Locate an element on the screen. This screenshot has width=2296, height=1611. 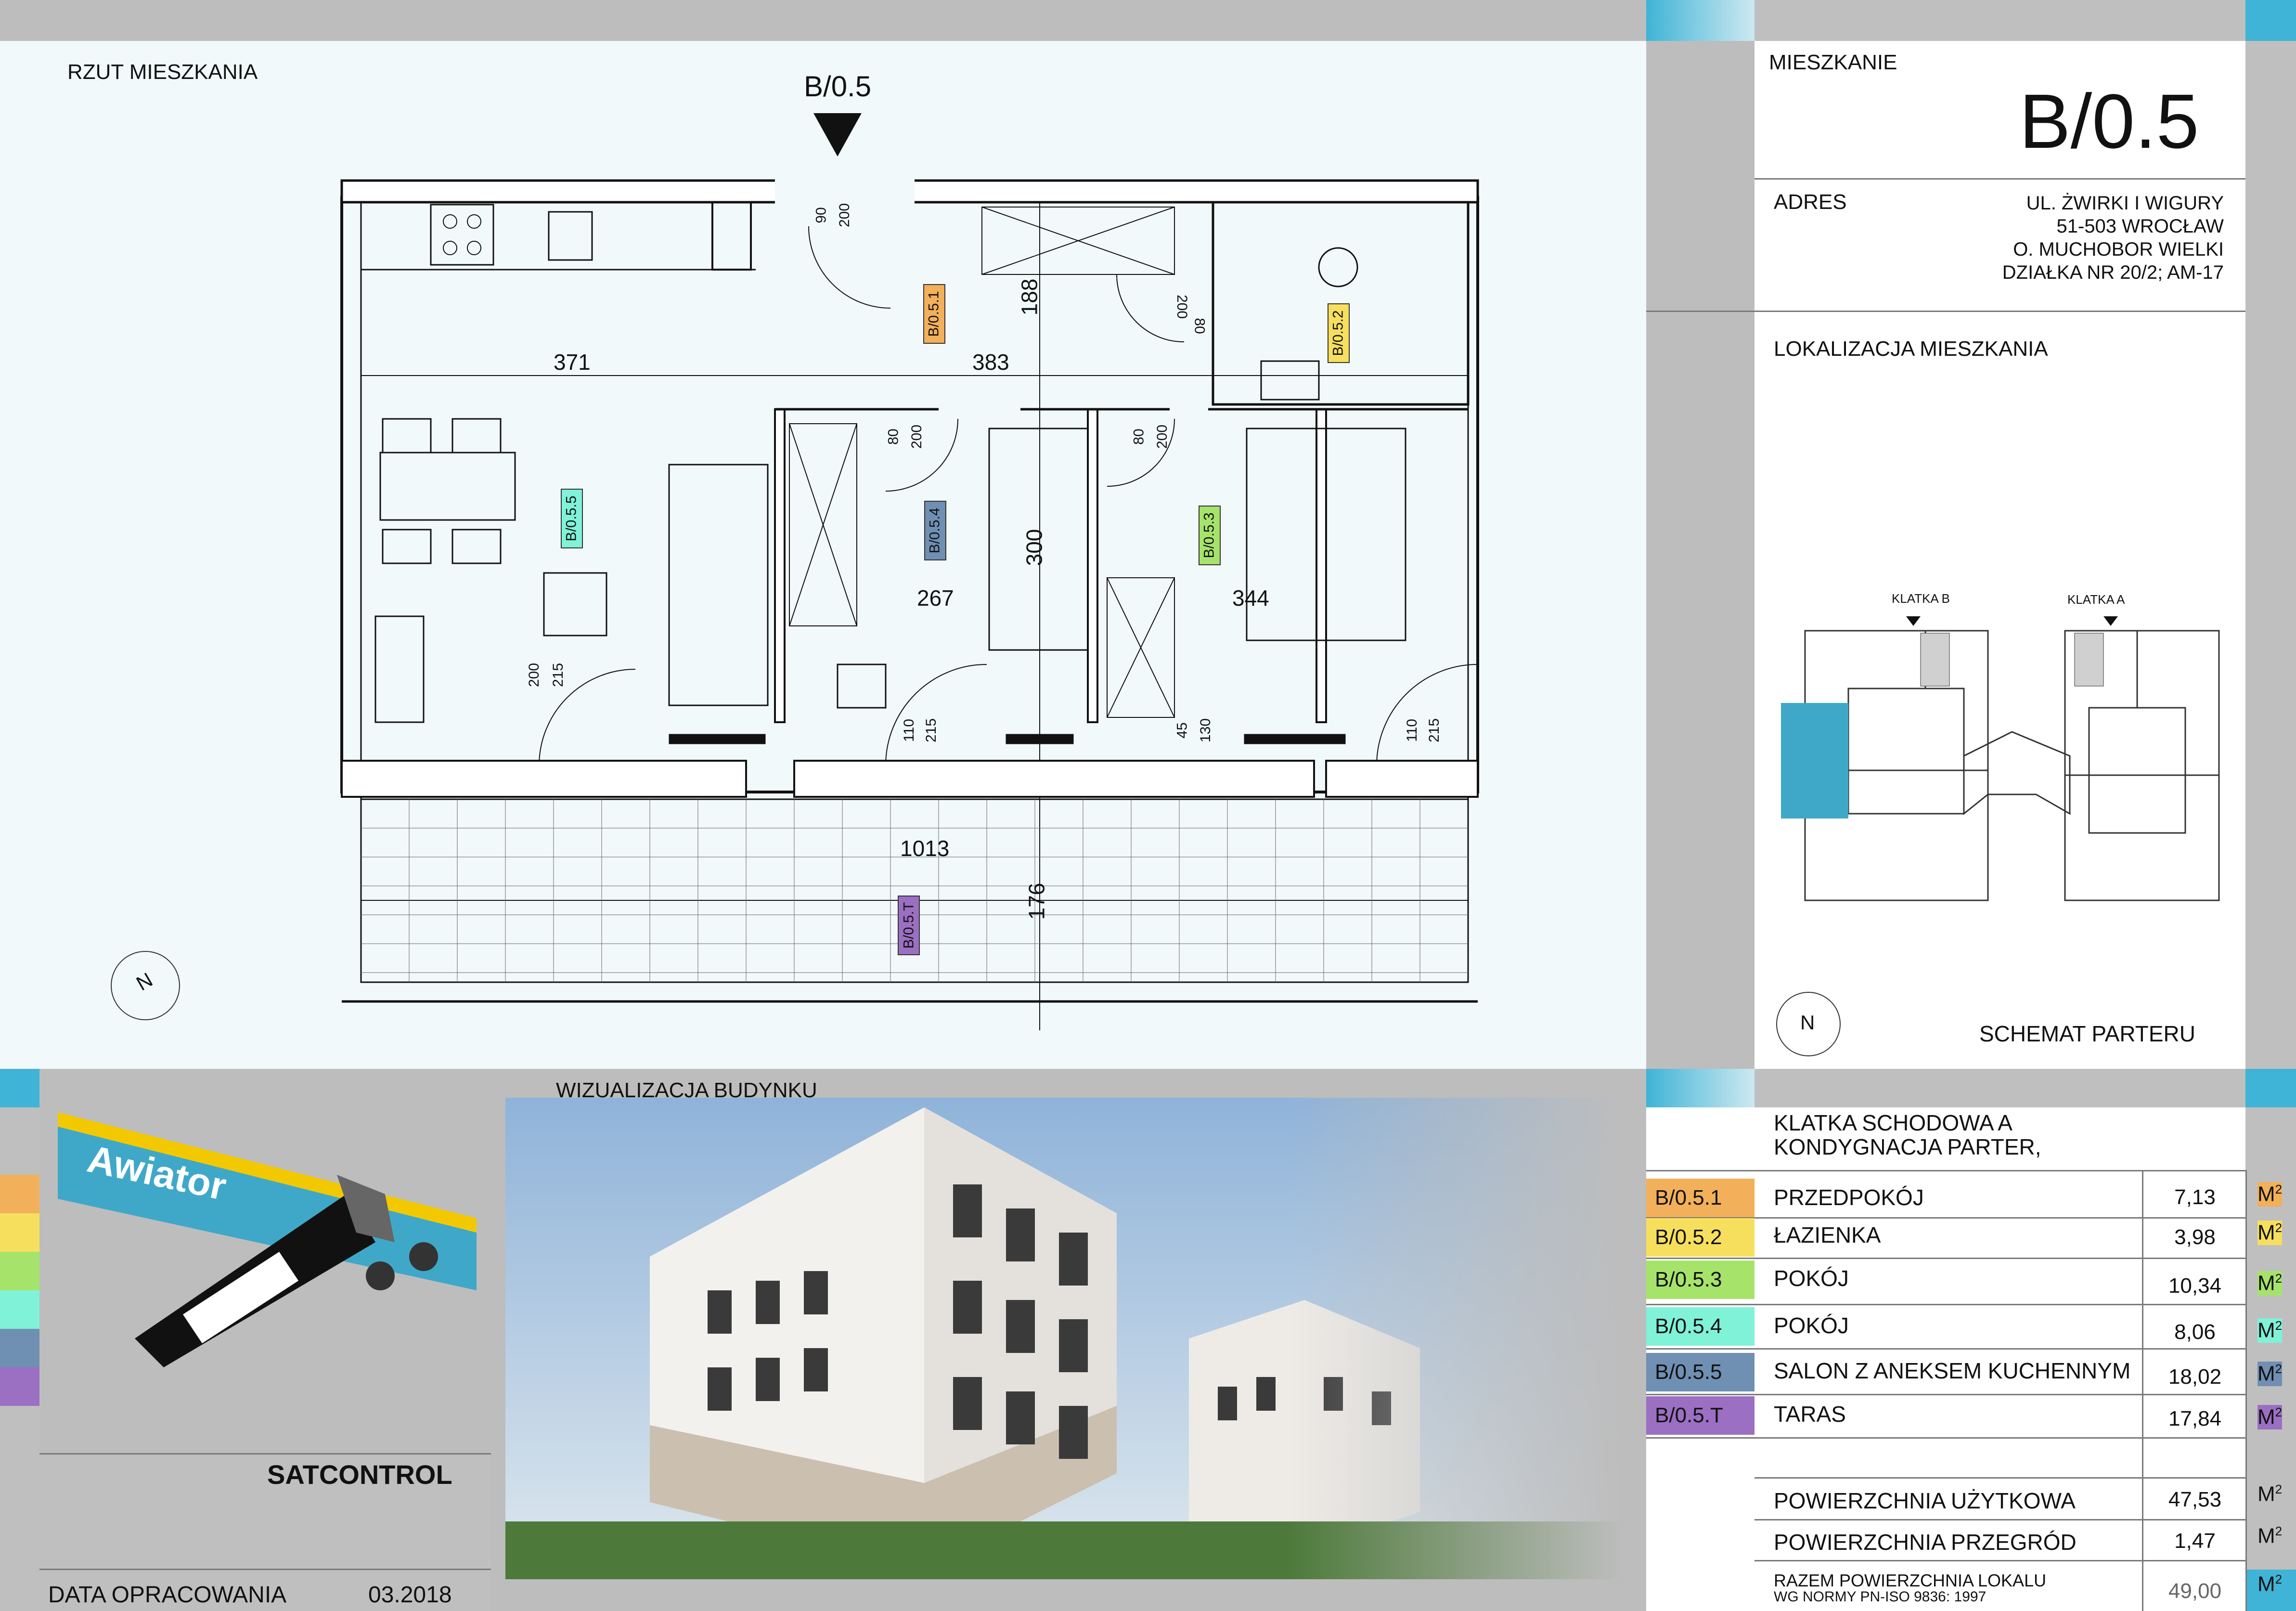
apartment-code: B/0.5 is located at coordinates (2109, 121).